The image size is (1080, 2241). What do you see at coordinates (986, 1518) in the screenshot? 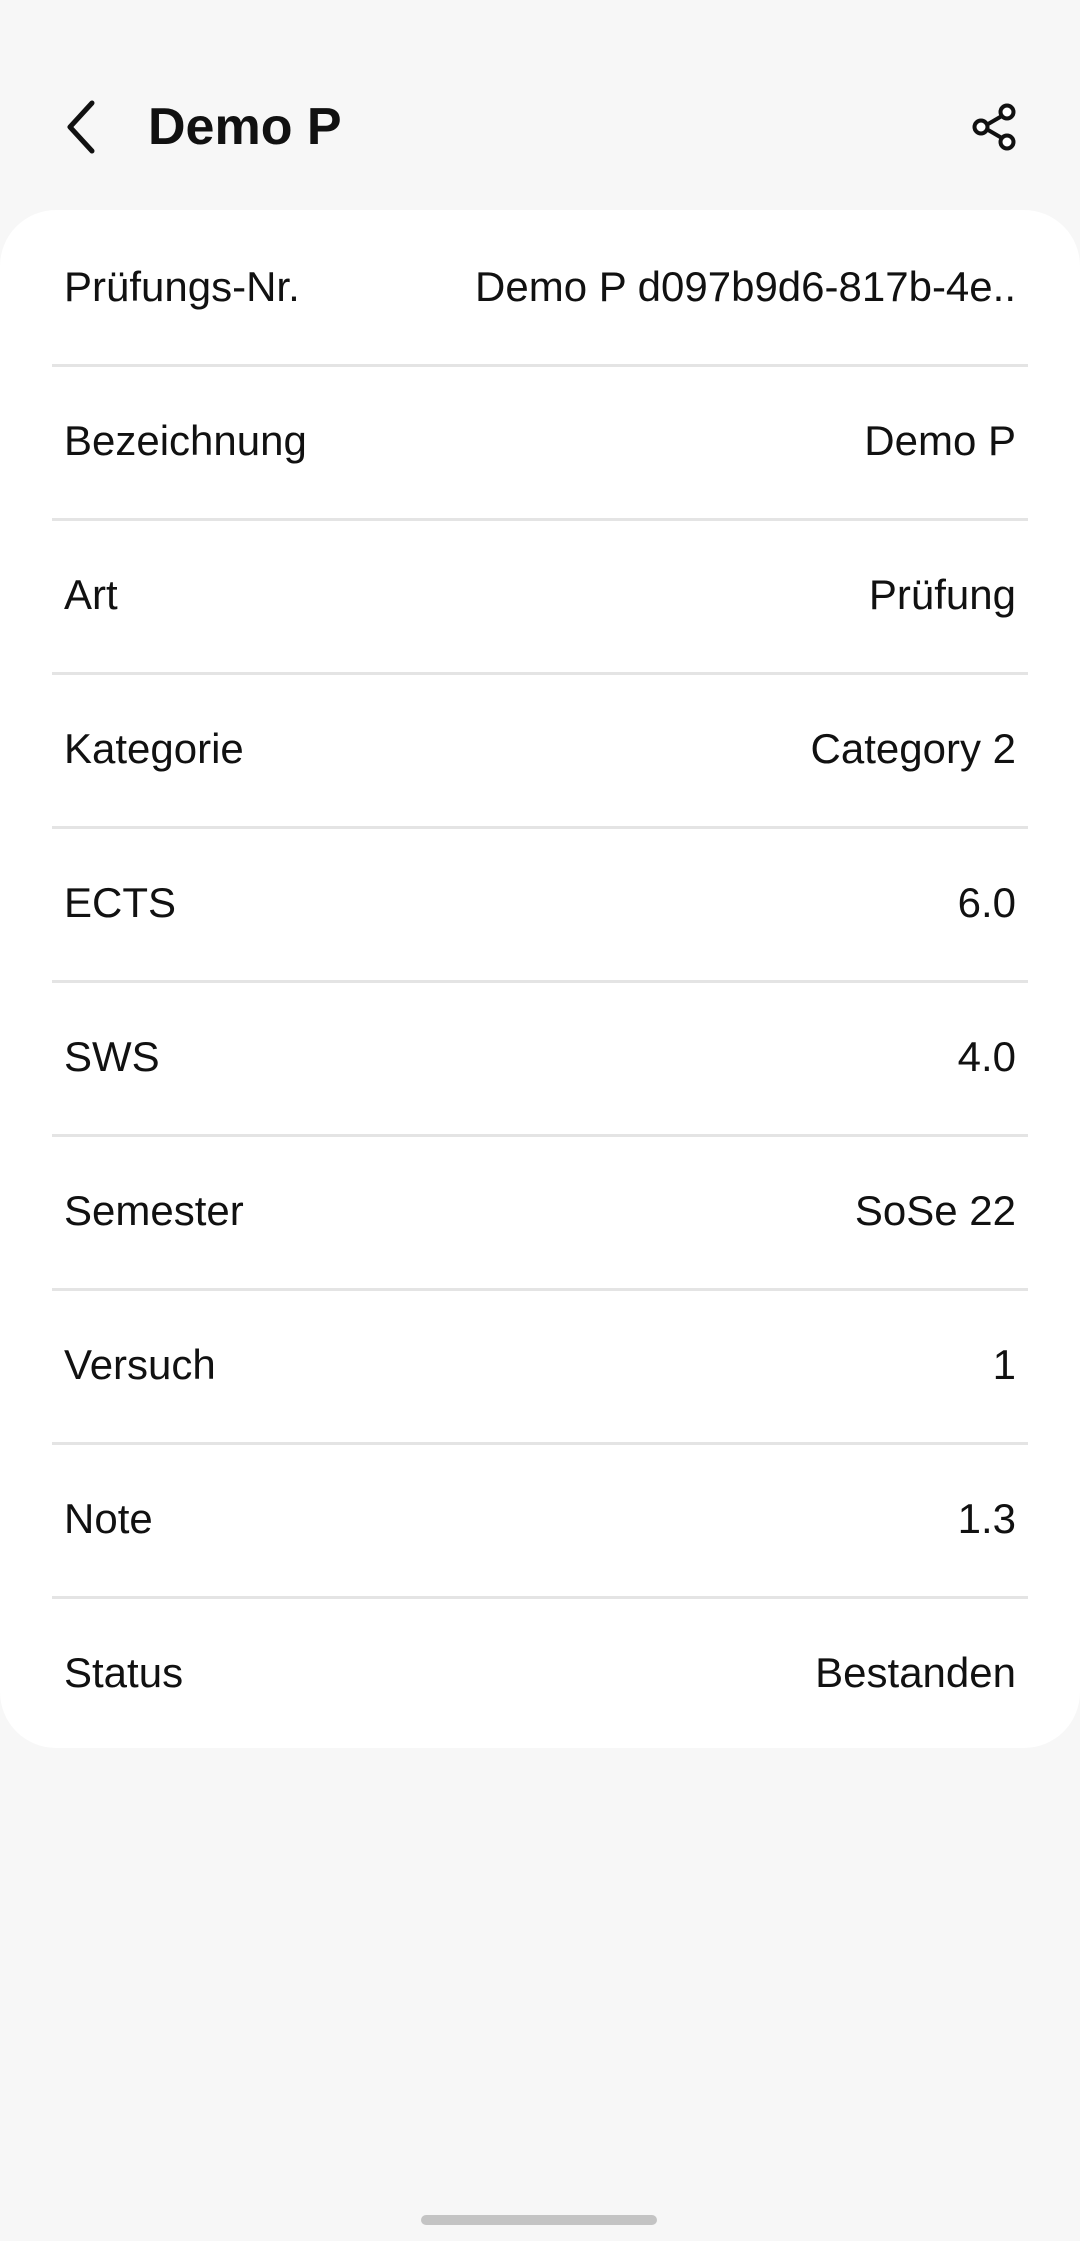
I see `detail-value: 1.3` at bounding box center [986, 1518].